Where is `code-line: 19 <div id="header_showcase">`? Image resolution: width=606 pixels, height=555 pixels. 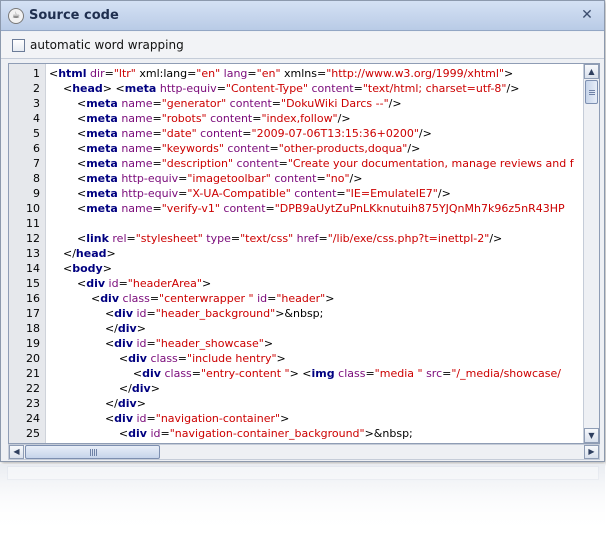
code-line: 19 <div id="header_showcase"> is located at coordinates (296, 343).